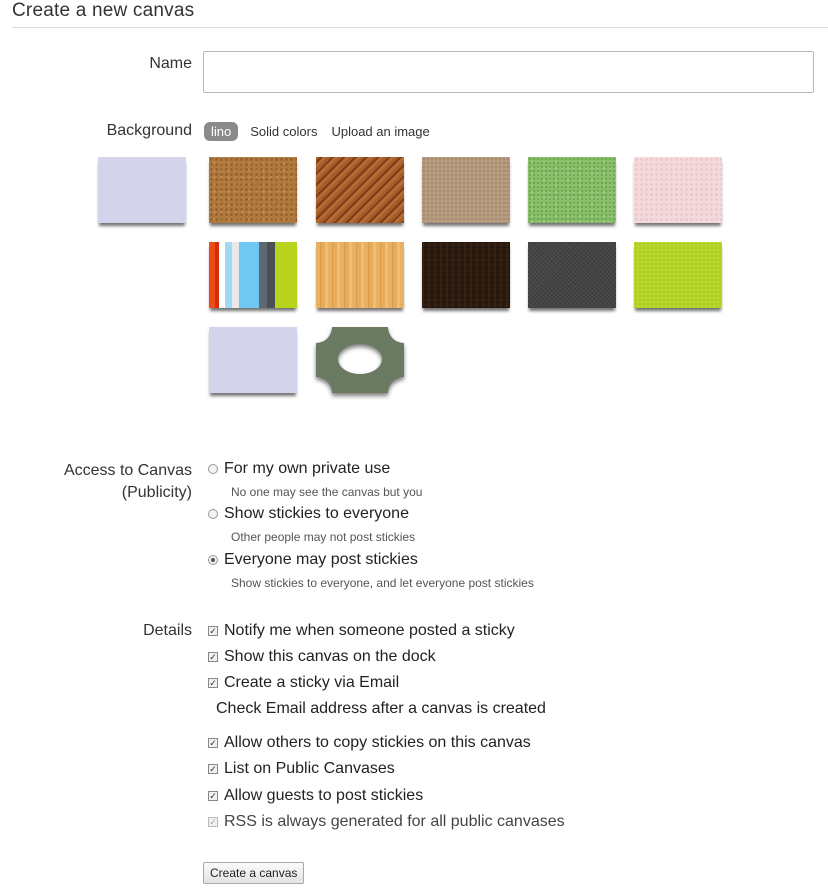  I want to click on title-divider, so click(420, 27).